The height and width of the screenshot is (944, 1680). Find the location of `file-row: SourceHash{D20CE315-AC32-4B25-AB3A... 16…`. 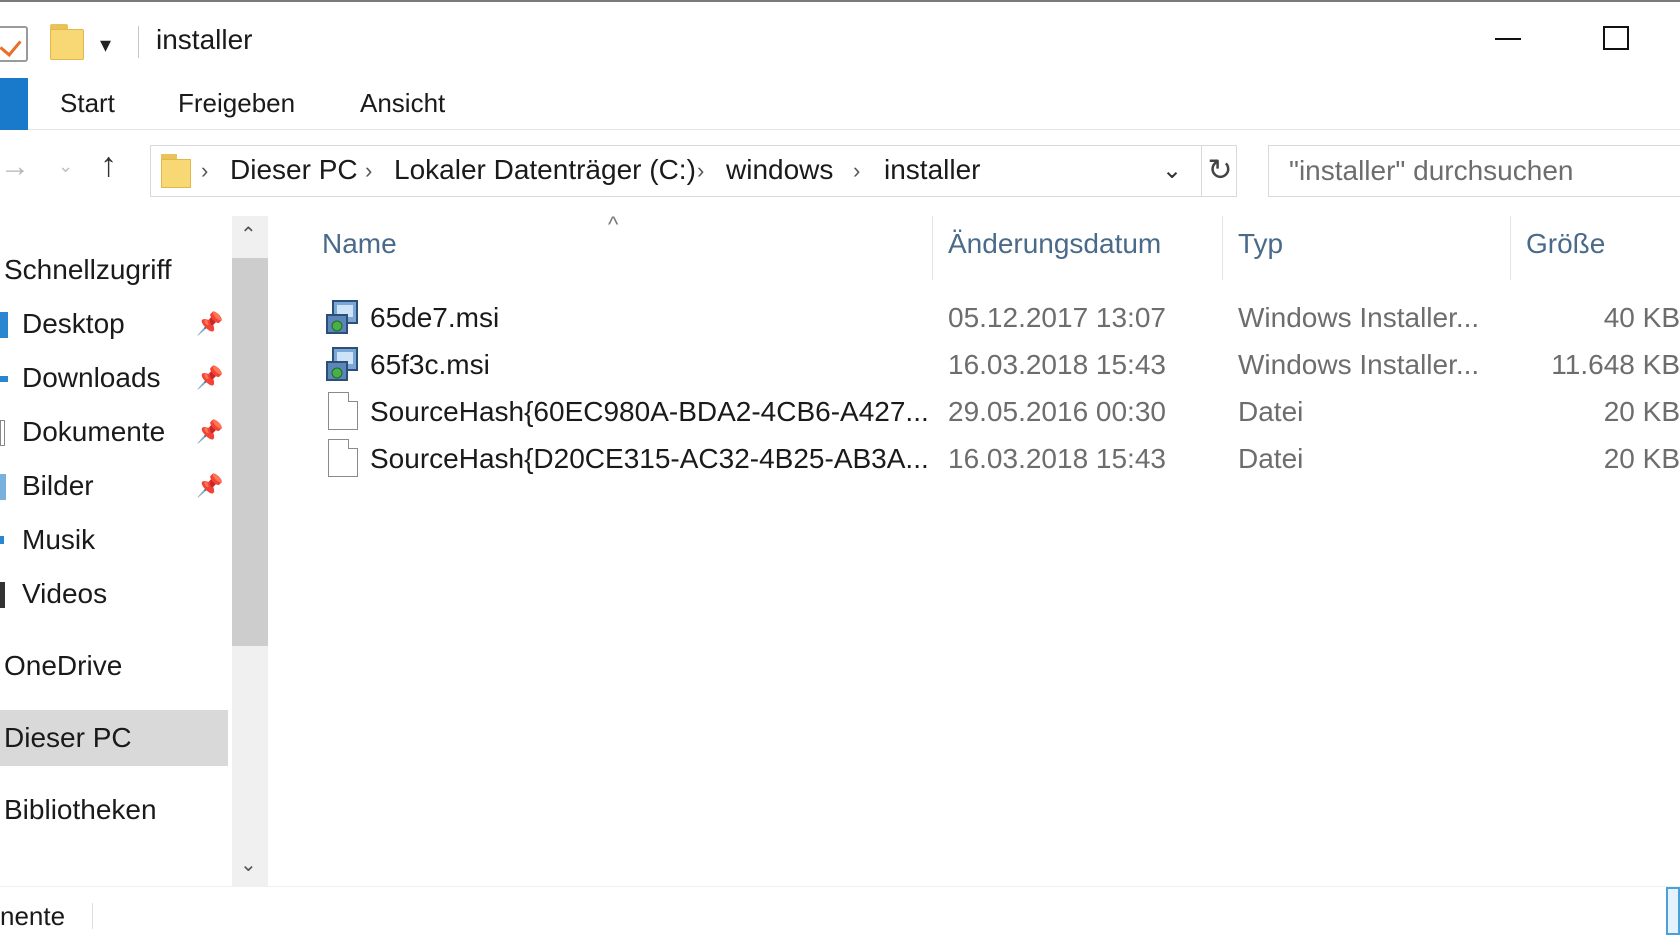

file-row: SourceHash{D20CE315-AC32-4B25-AB3A... 16… is located at coordinates (974, 460).